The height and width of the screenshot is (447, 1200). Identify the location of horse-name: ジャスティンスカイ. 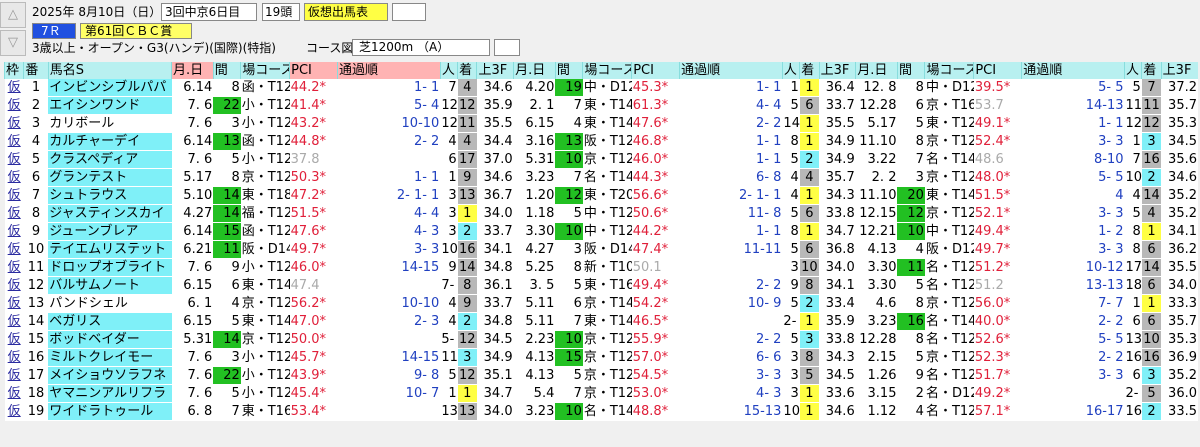
(110, 213).